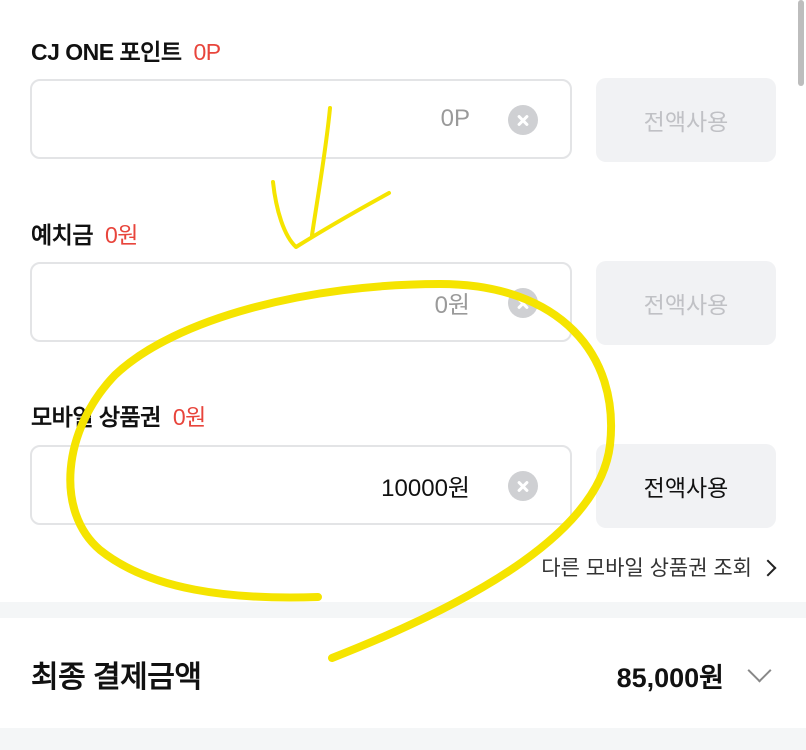  I want to click on mobile-gift-section-label: 모바일 상품권 0원, so click(118, 415).